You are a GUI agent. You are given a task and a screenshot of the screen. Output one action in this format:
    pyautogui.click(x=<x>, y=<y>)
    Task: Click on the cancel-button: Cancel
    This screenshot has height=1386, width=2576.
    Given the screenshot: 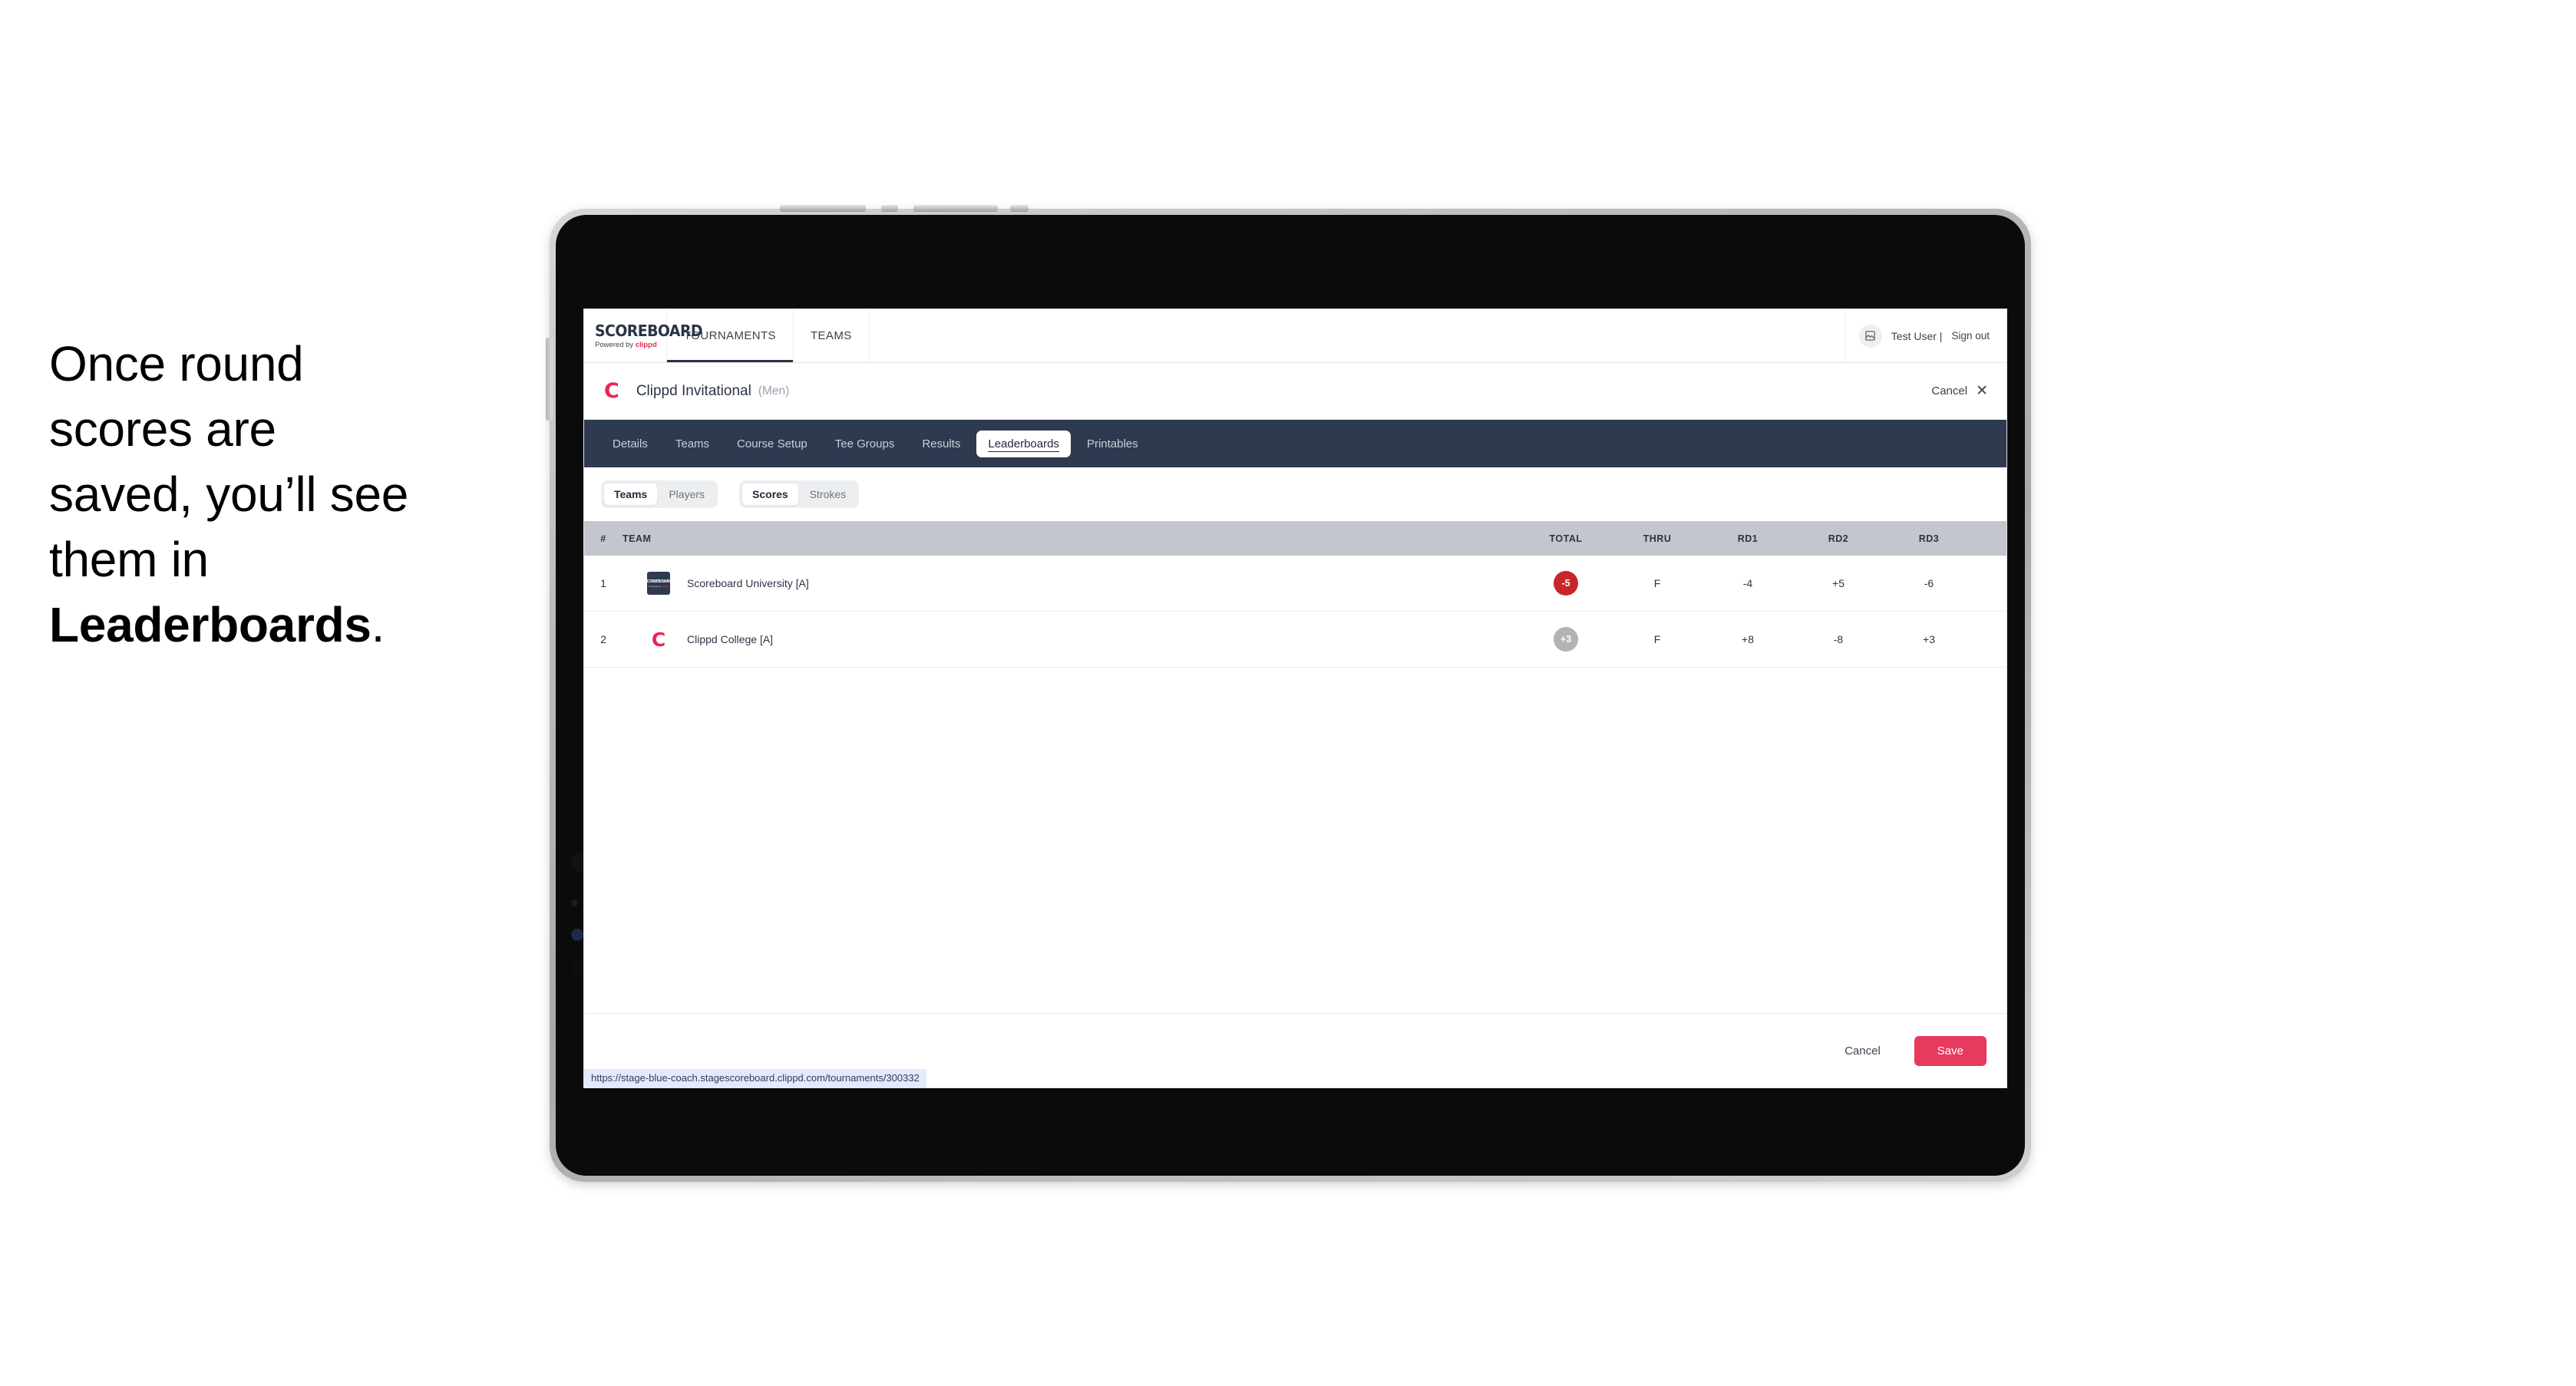 What is the action you would take?
    pyautogui.click(x=1862, y=1051)
    